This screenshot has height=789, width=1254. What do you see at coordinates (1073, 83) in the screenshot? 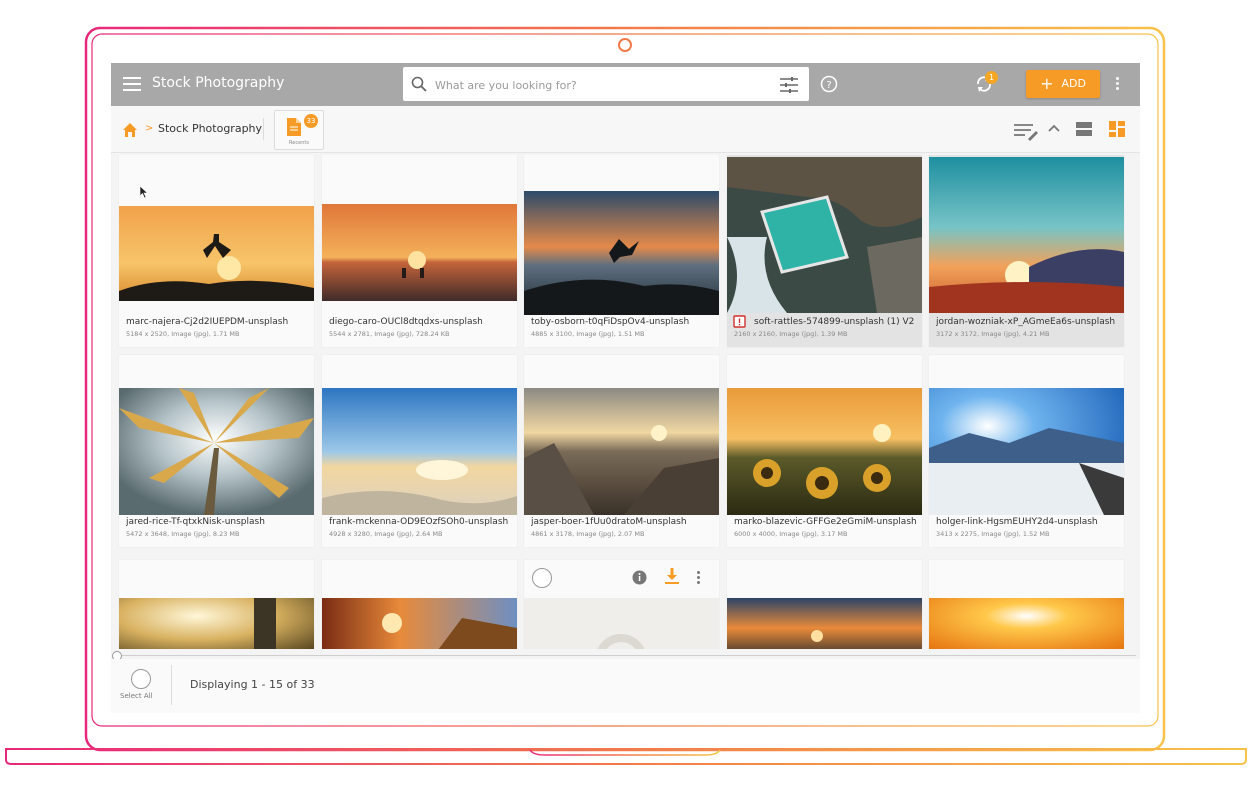
I see `add-button-label: ADD` at bounding box center [1073, 83].